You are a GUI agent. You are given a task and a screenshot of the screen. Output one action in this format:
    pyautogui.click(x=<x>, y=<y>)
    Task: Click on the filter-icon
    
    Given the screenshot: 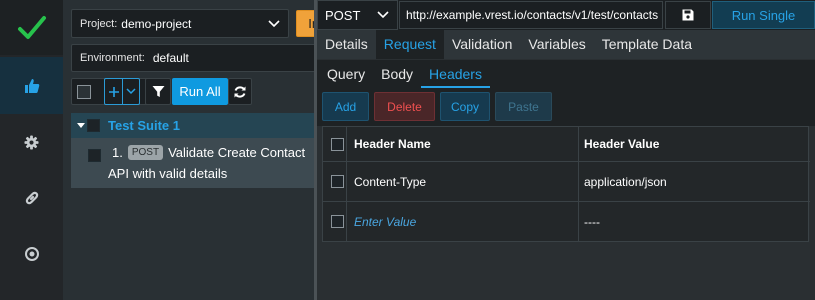 What is the action you would take?
    pyautogui.click(x=158, y=91)
    